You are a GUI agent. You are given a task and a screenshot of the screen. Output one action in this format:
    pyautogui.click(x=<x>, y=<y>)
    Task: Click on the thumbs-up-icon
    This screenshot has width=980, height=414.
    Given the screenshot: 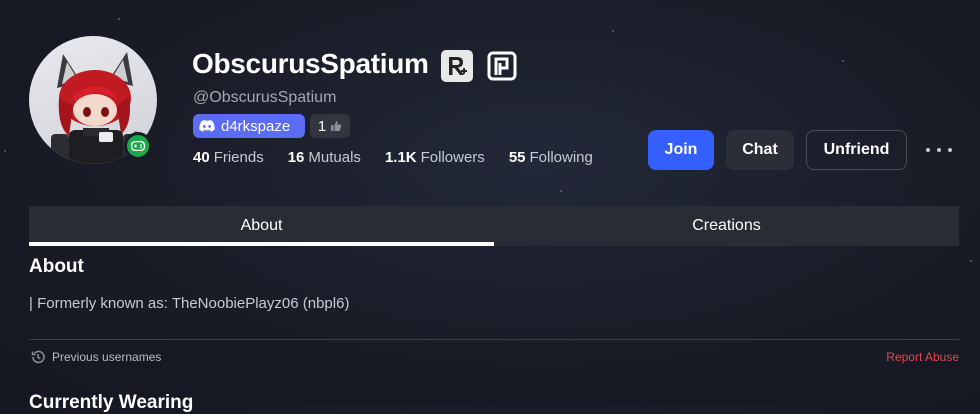 What is the action you would take?
    pyautogui.click(x=336, y=126)
    